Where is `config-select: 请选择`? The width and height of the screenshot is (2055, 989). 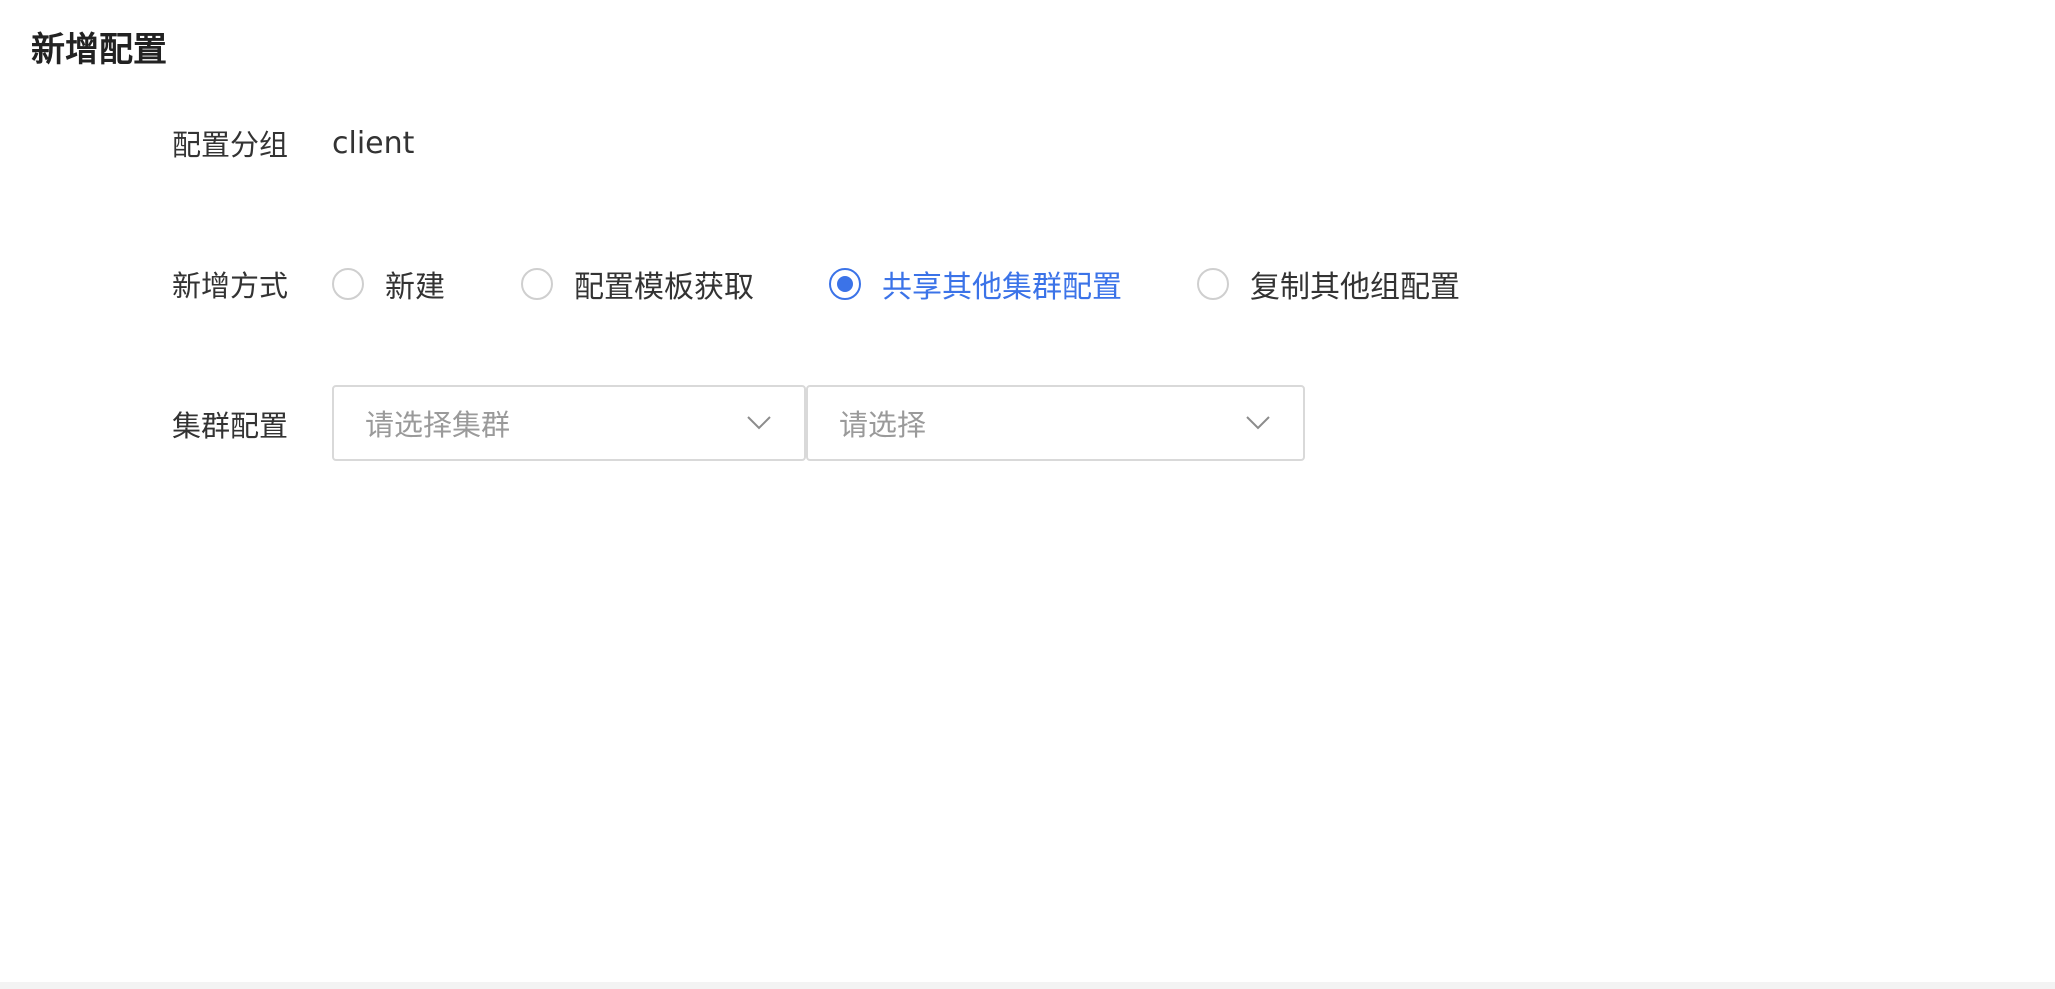 config-select: 请选择 is located at coordinates (1055, 423).